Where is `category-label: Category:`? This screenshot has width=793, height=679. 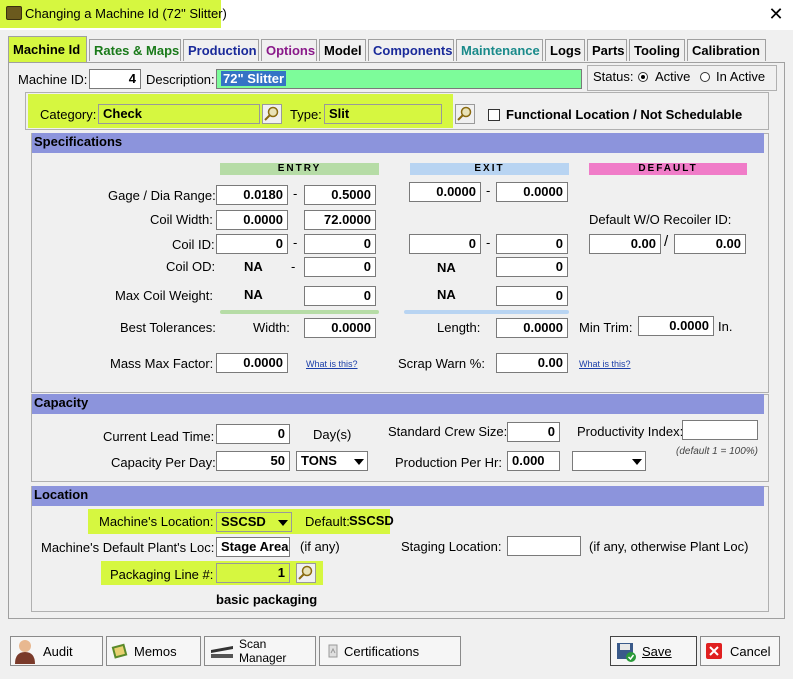
category-label: Category: is located at coordinates (68, 114).